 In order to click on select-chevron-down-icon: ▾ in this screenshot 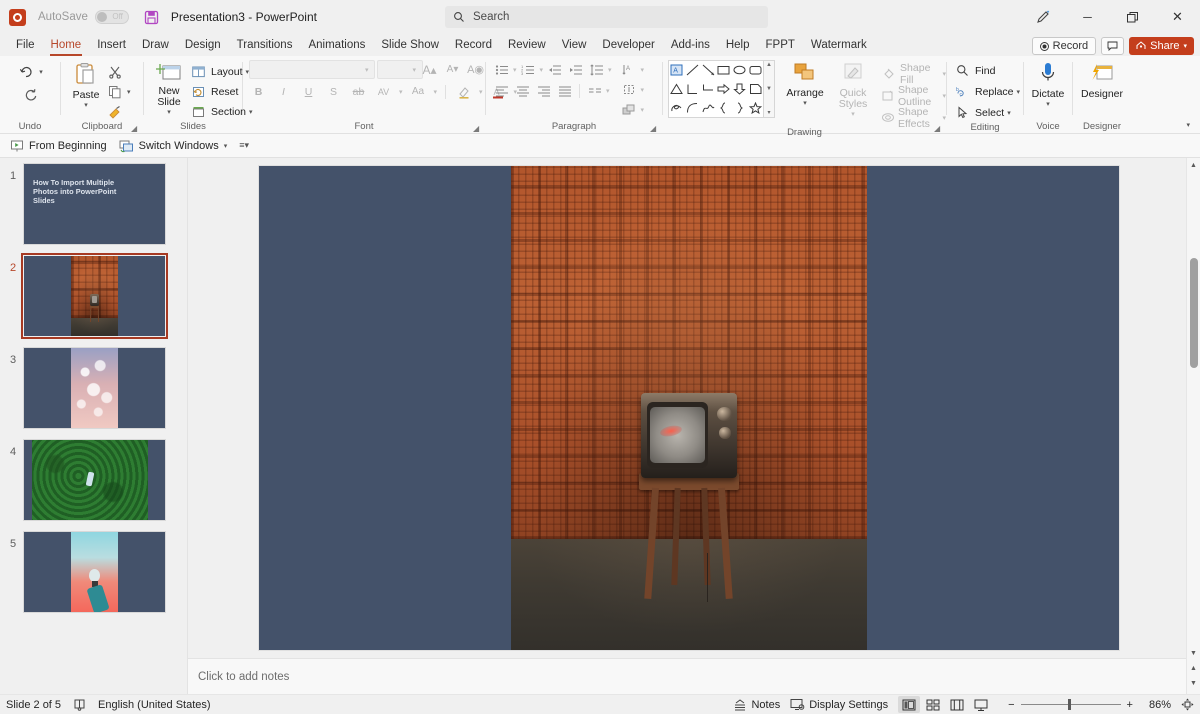, I will do `click(1009, 113)`.